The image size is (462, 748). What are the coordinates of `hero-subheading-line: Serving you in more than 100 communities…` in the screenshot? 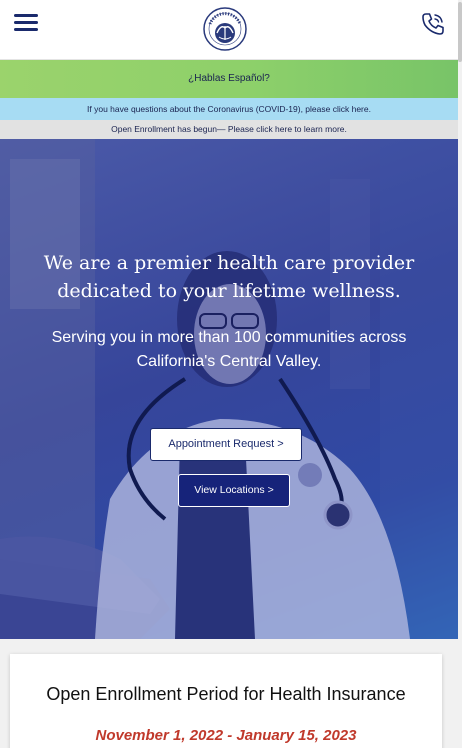 It's located at (229, 337).